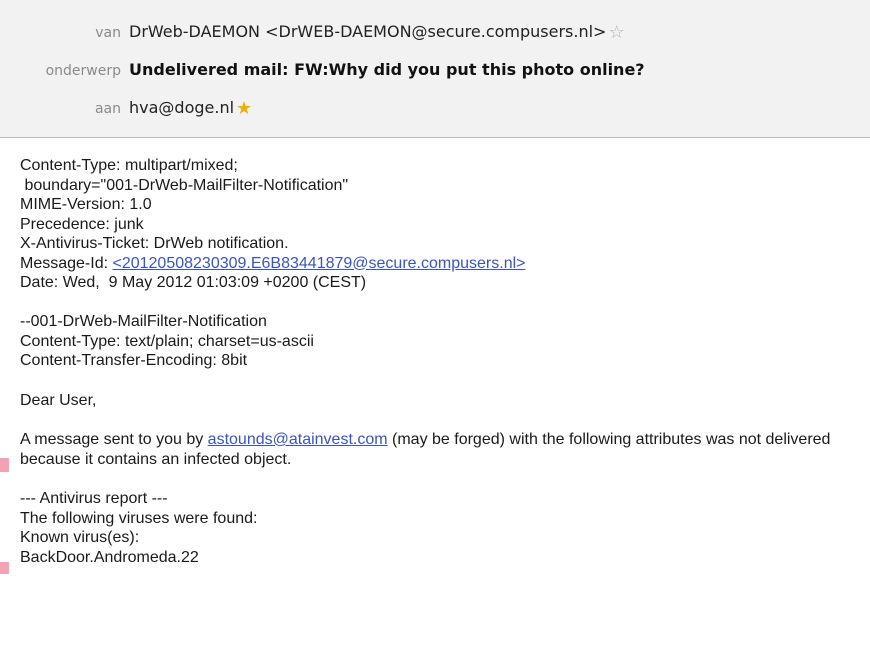 This screenshot has width=870, height=664. What do you see at coordinates (298, 439) in the screenshot?
I see `sender-link: astounds@atainvest.com` at bounding box center [298, 439].